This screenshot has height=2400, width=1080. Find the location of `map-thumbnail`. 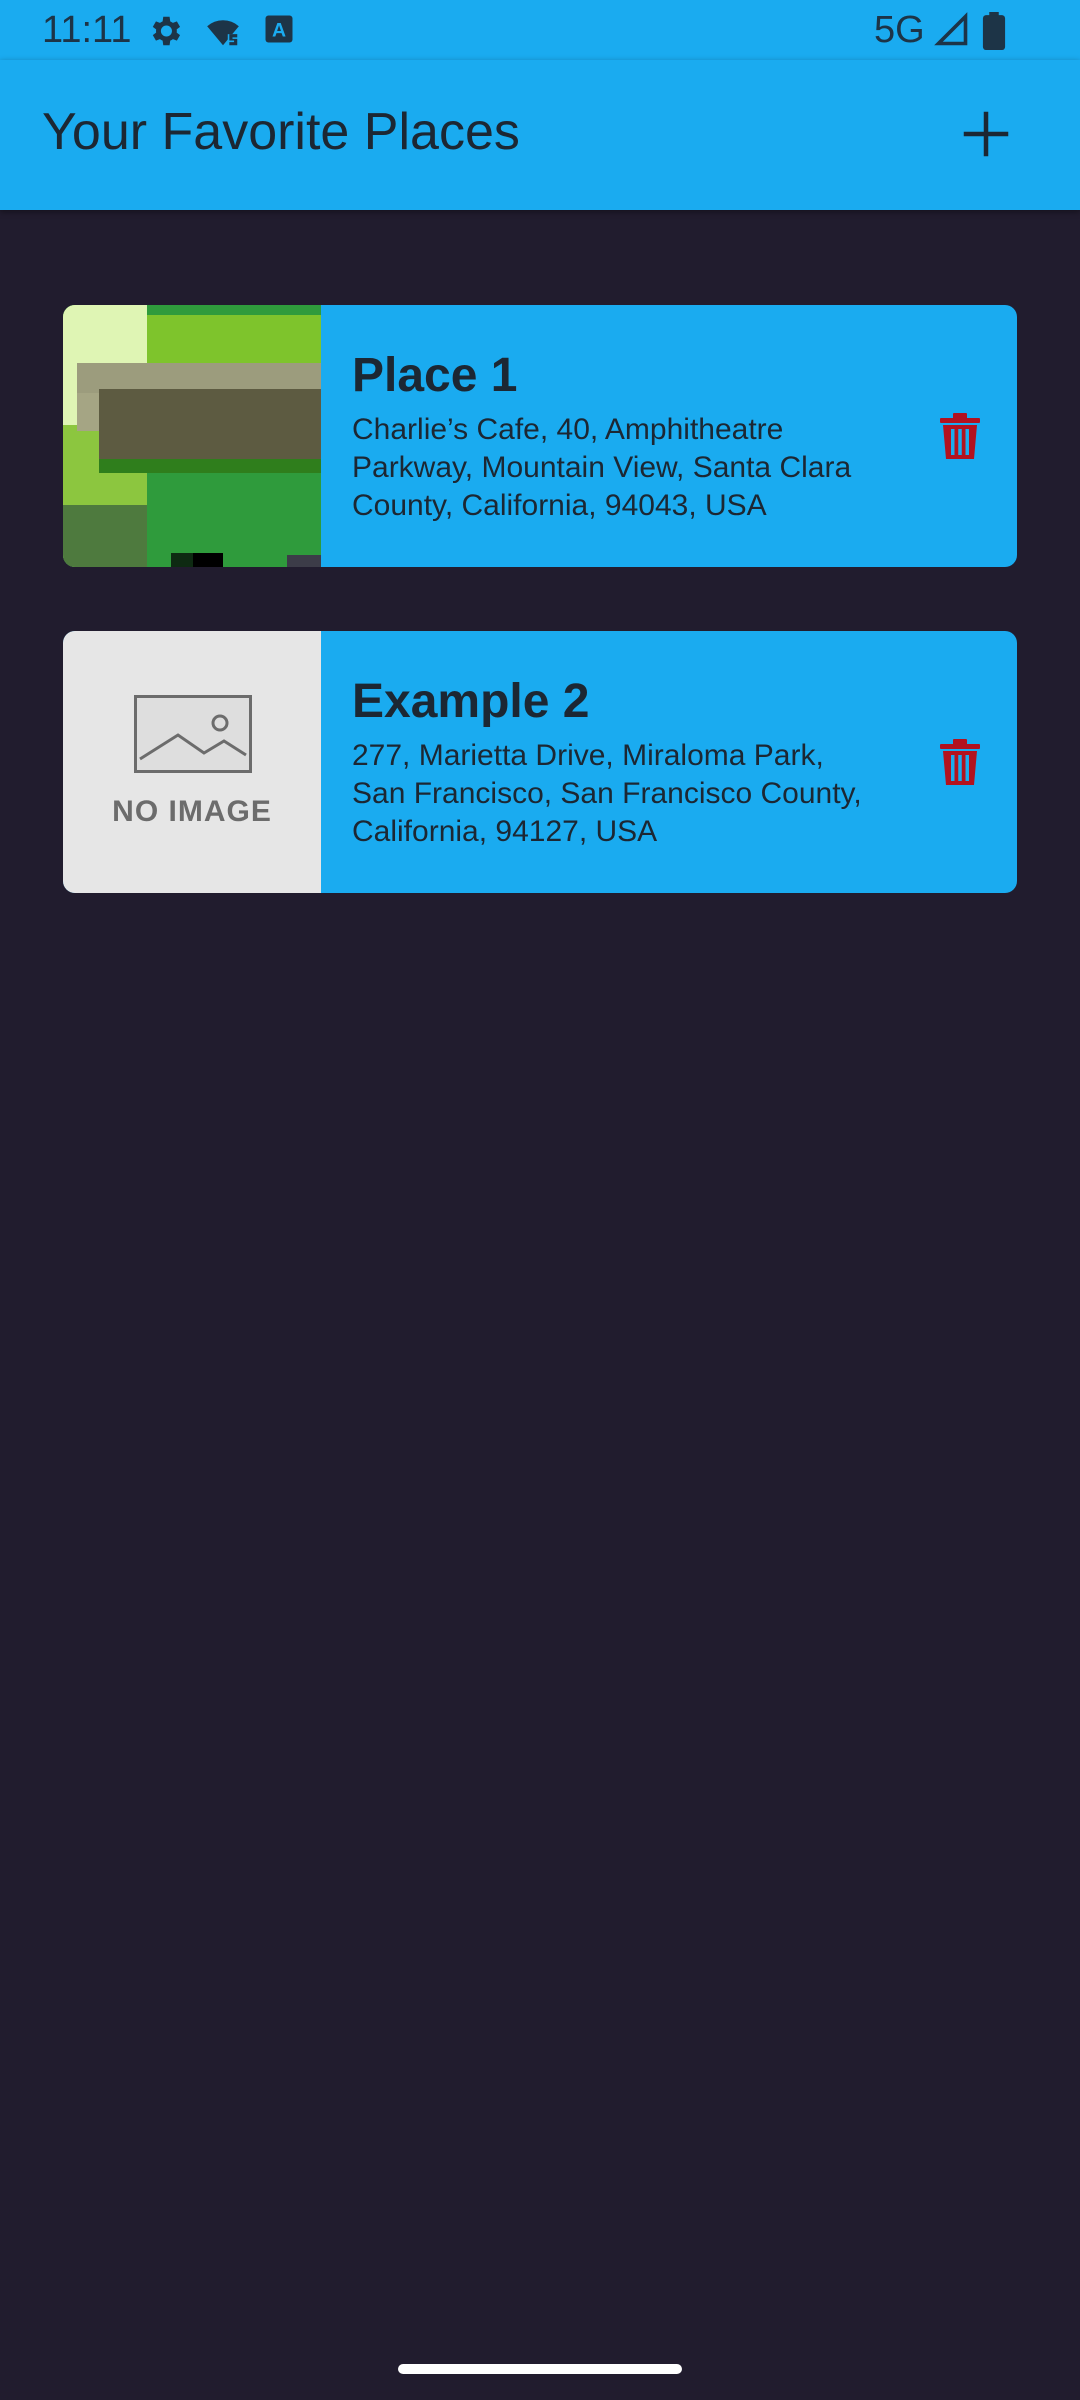

map-thumbnail is located at coordinates (192, 436).